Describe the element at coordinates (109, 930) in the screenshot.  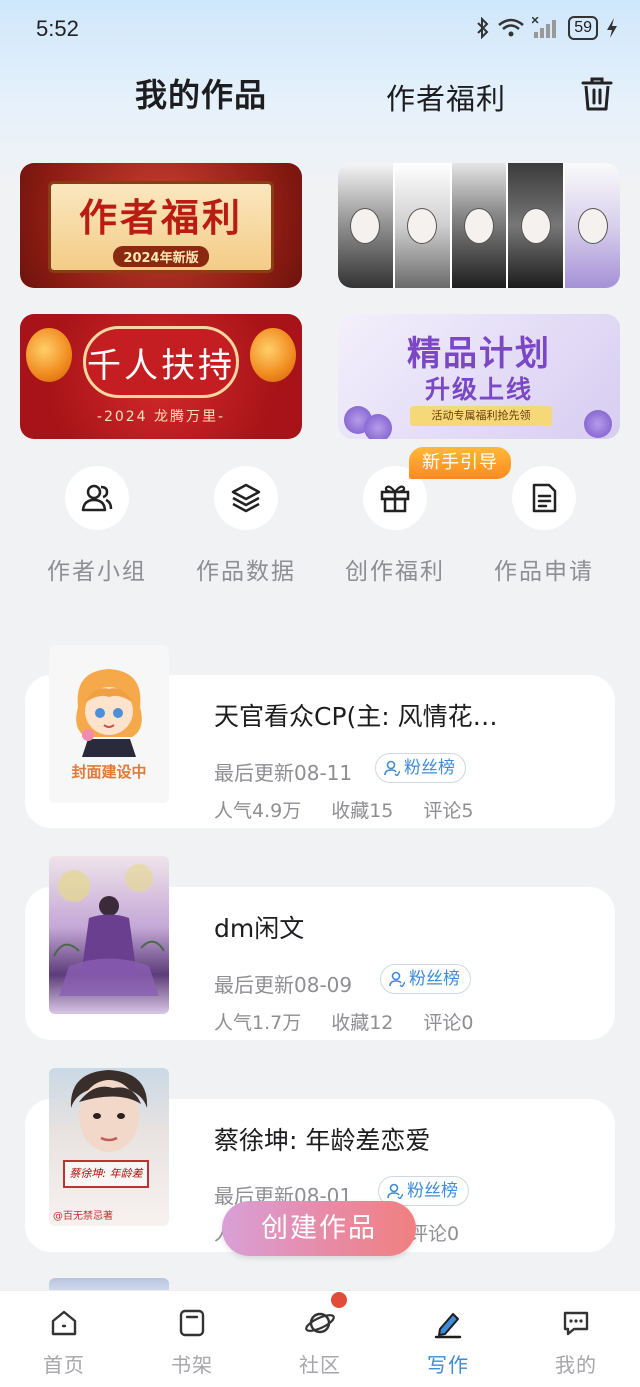
I see `cover-illustration` at that location.